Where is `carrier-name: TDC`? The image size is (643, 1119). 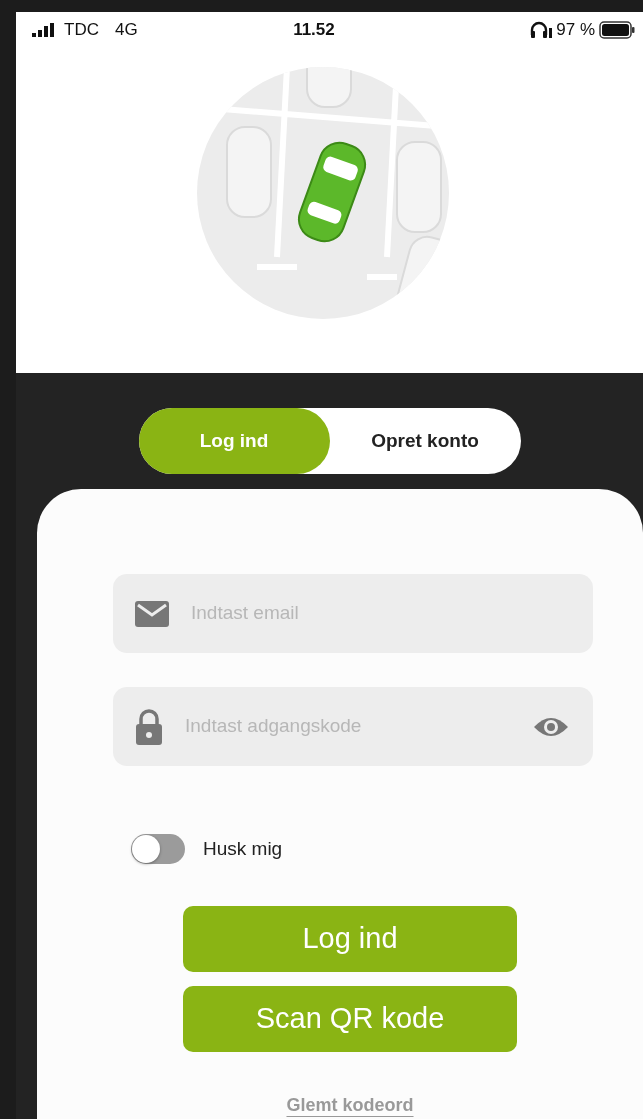
carrier-name: TDC is located at coordinates (81, 29).